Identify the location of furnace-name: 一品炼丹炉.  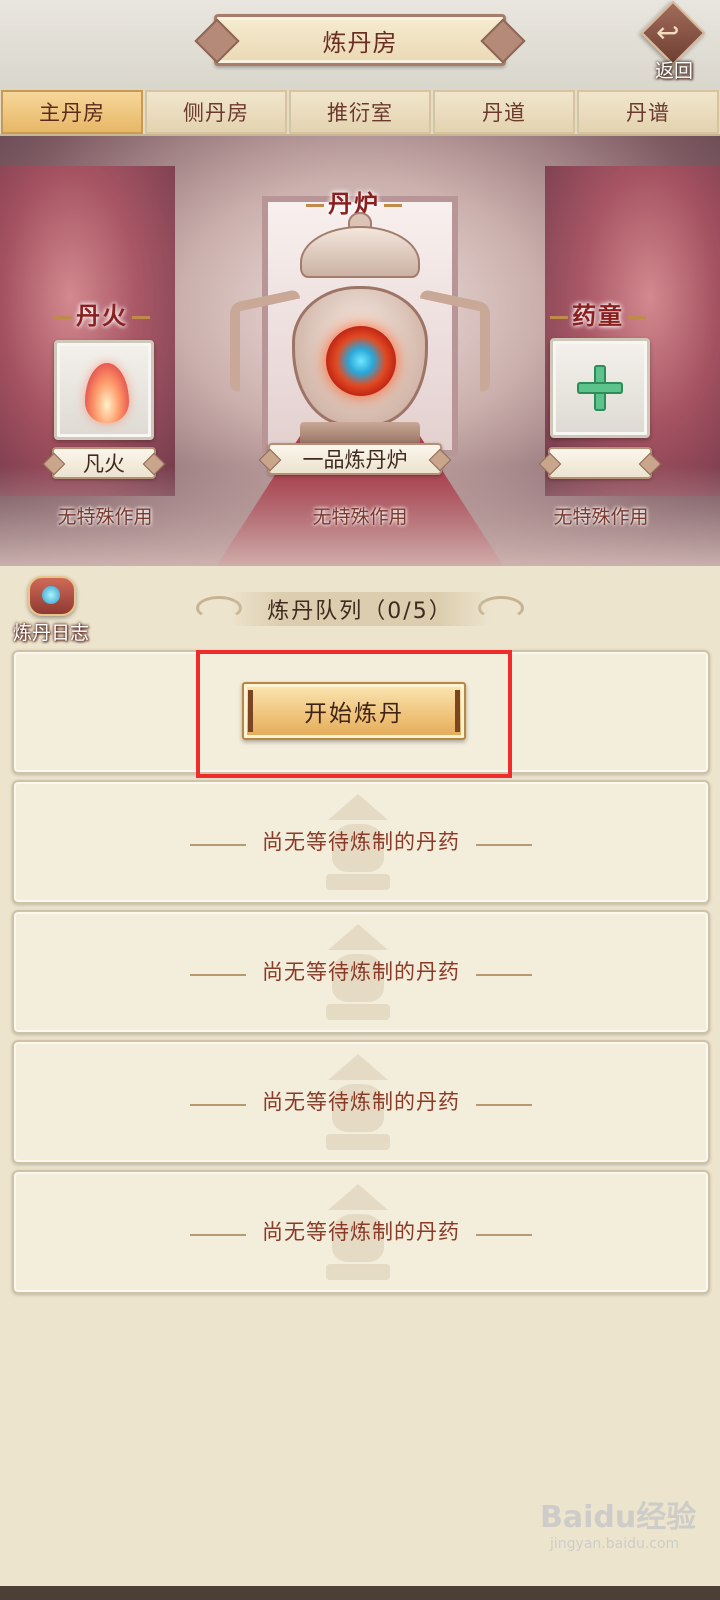
(355, 460).